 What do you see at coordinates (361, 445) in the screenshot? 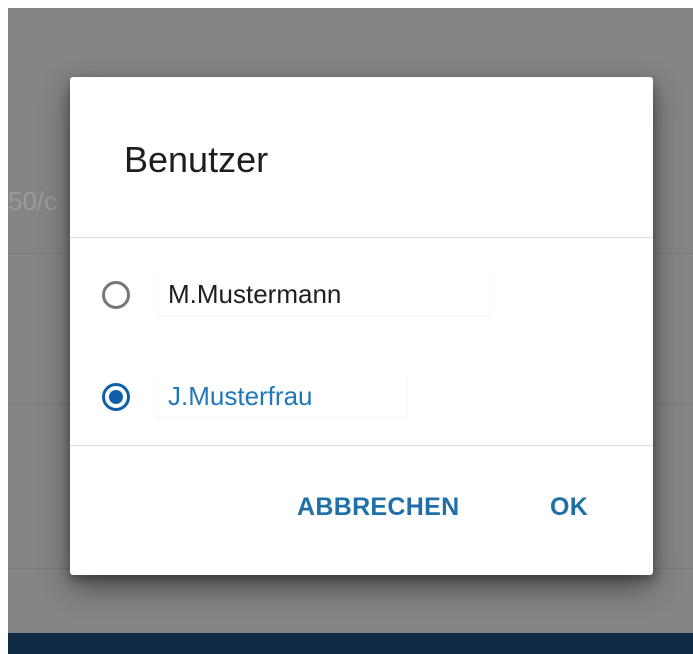
I see `dialog-bottom-divider` at bounding box center [361, 445].